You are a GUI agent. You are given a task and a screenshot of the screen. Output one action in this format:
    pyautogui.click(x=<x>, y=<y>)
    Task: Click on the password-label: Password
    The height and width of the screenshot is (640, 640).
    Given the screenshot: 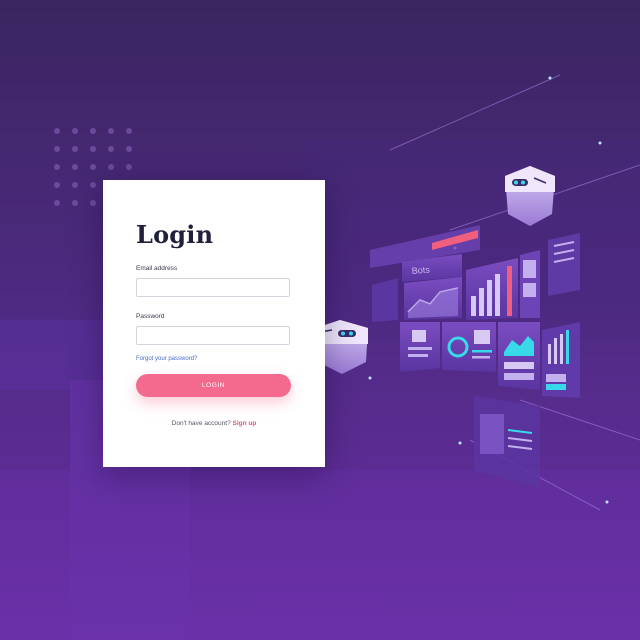 What is the action you would take?
    pyautogui.click(x=150, y=316)
    